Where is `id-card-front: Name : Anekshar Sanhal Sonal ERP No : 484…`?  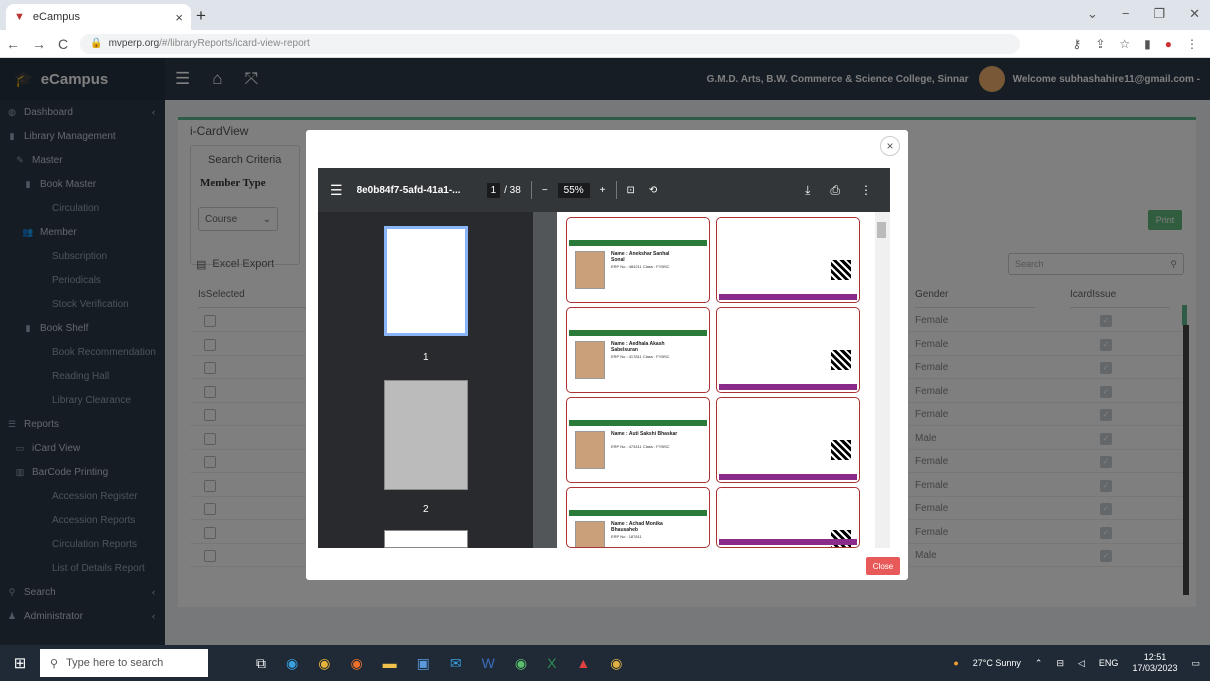 id-card-front: Name : Anekshar Sanhal Sonal ERP No : 484… is located at coordinates (638, 260).